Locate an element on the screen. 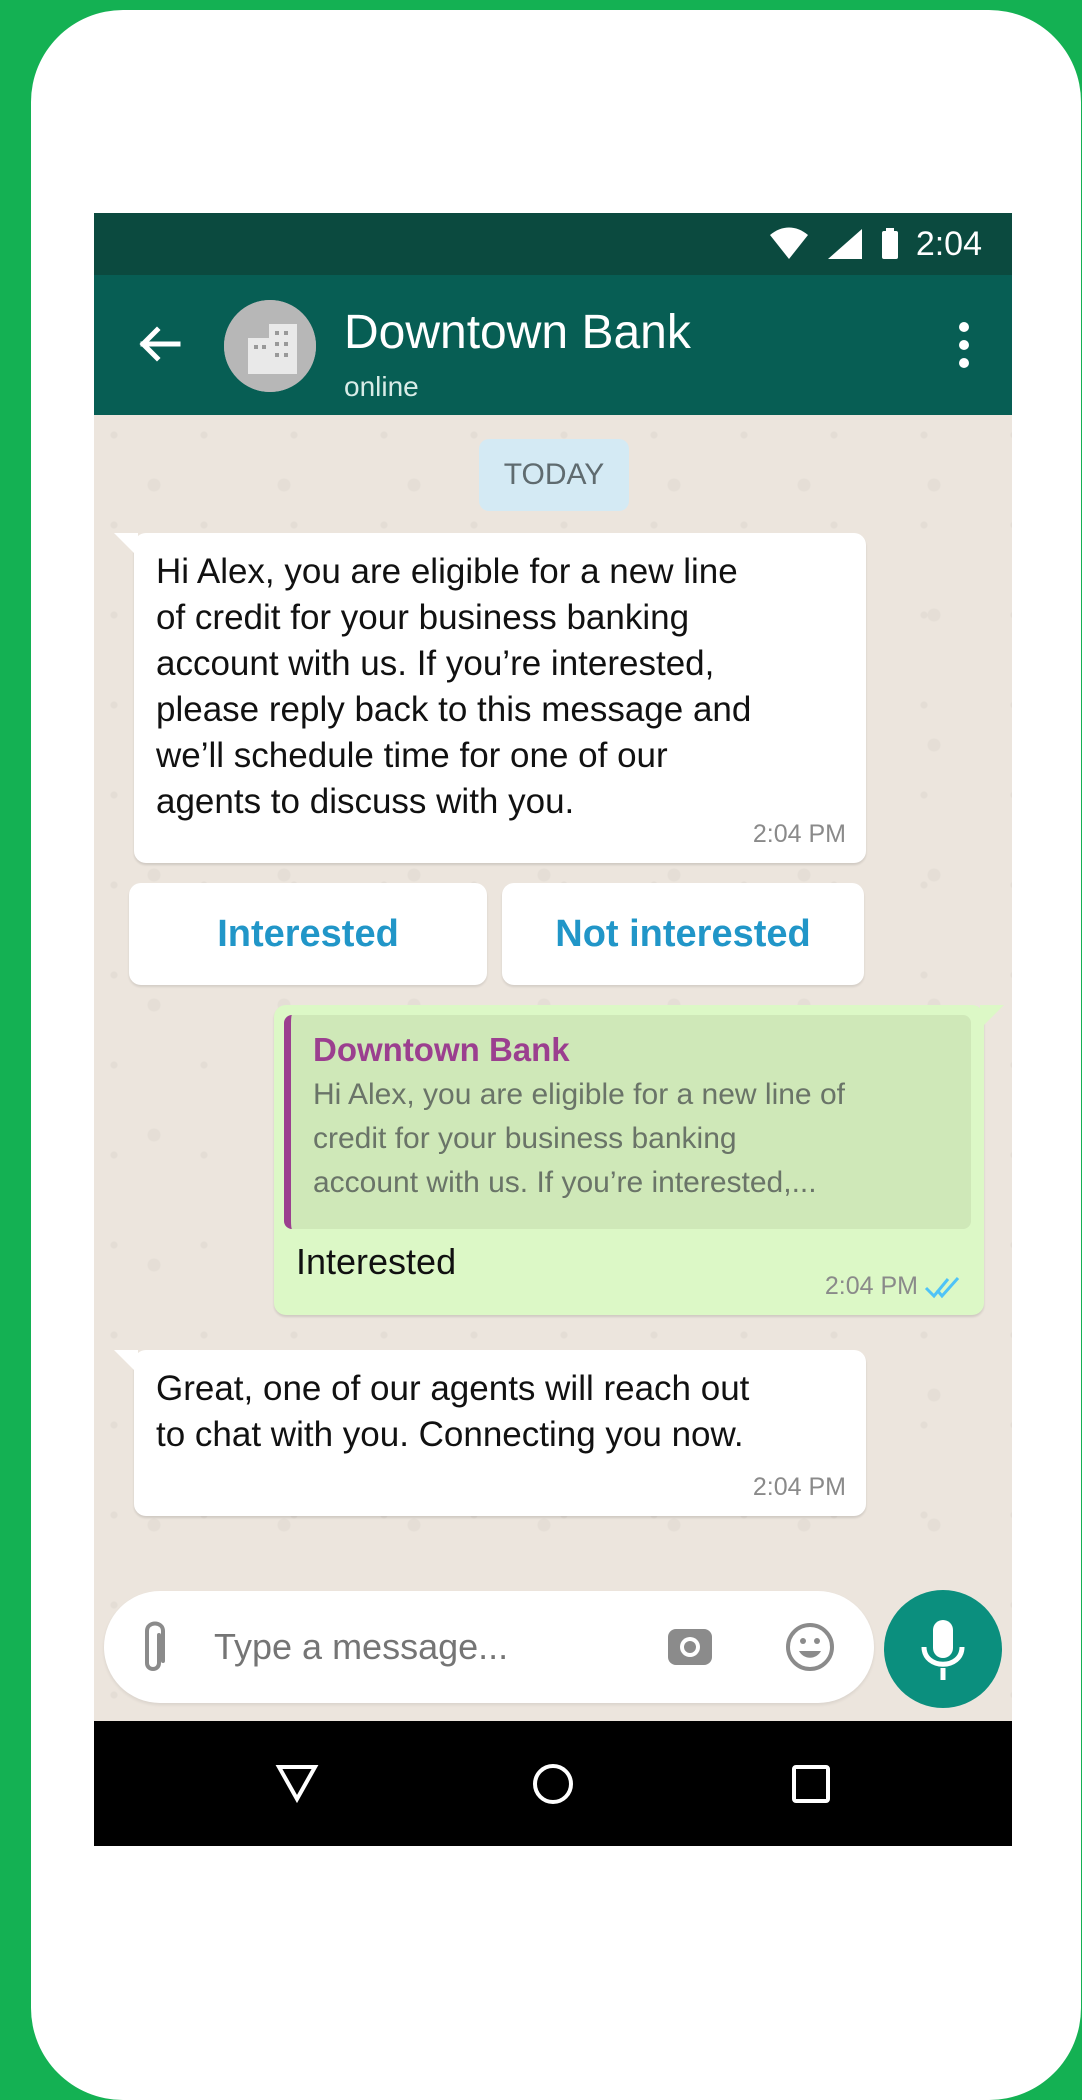 The height and width of the screenshot is (2100, 1082). message-input is located at coordinates (424, 1647).